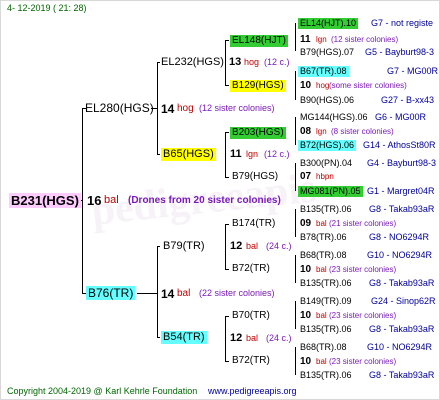 This screenshot has width=440, height=400. What do you see at coordinates (334, 117) in the screenshot?
I see `gen4-queen: MG144(HGS).06` at bounding box center [334, 117].